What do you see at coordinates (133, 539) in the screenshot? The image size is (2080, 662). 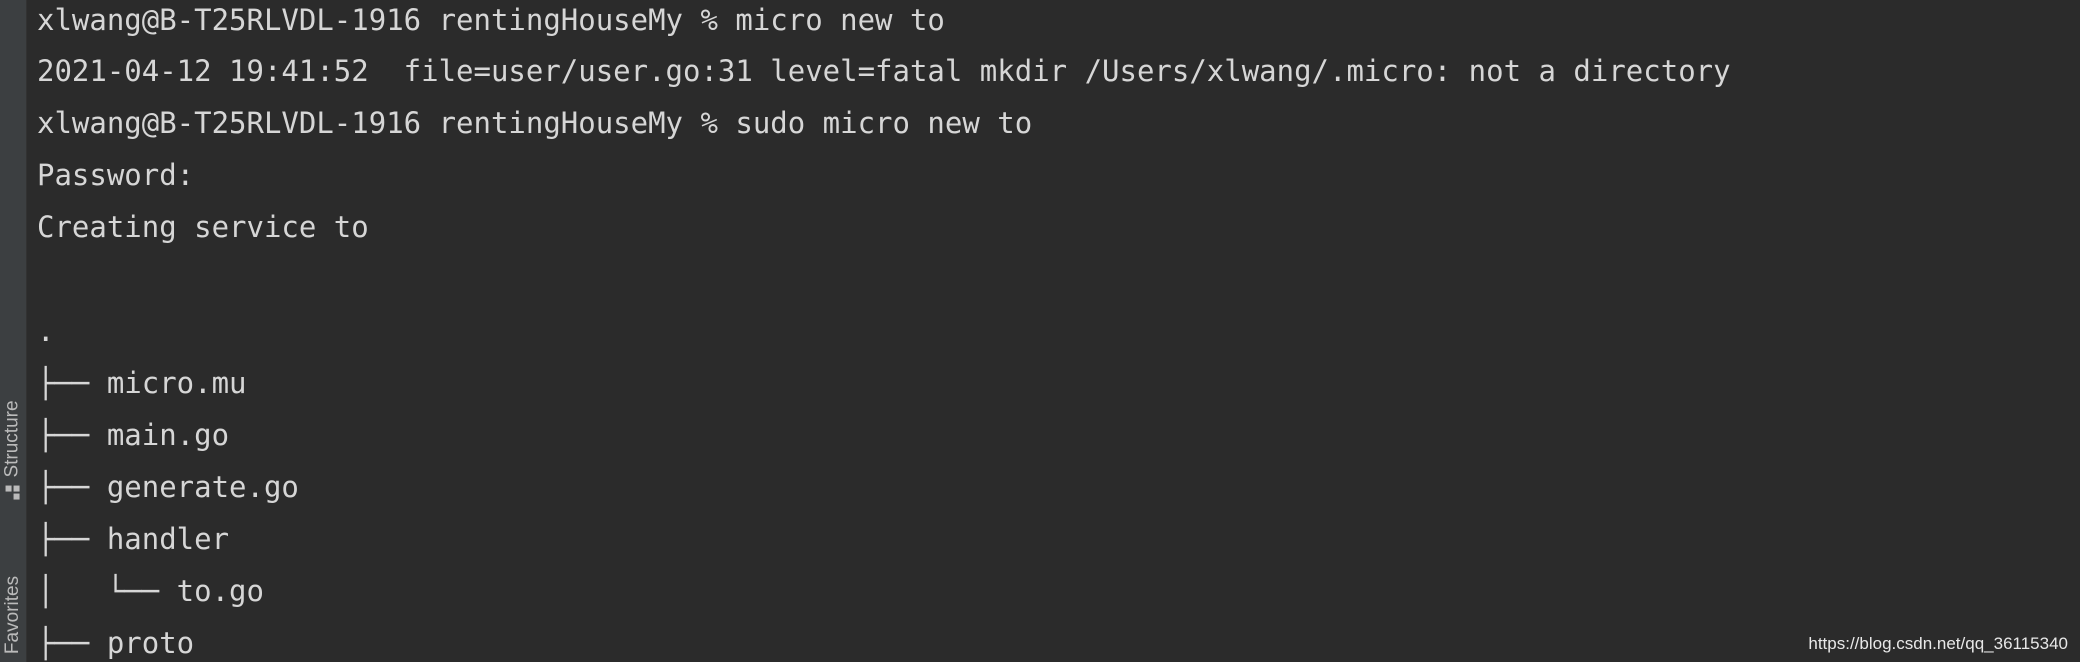 I see `terminal-line: ├── handler` at bounding box center [133, 539].